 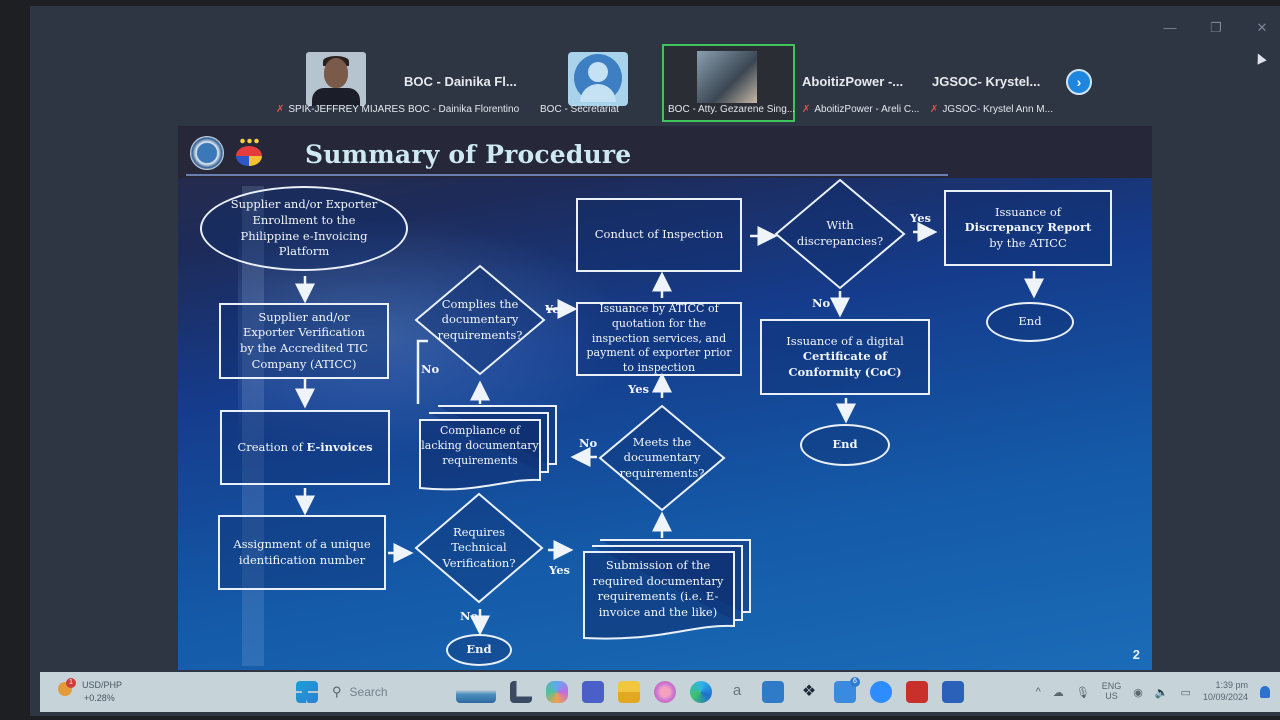 I want to click on chevron-right-icon: ›, so click(x=1079, y=82).